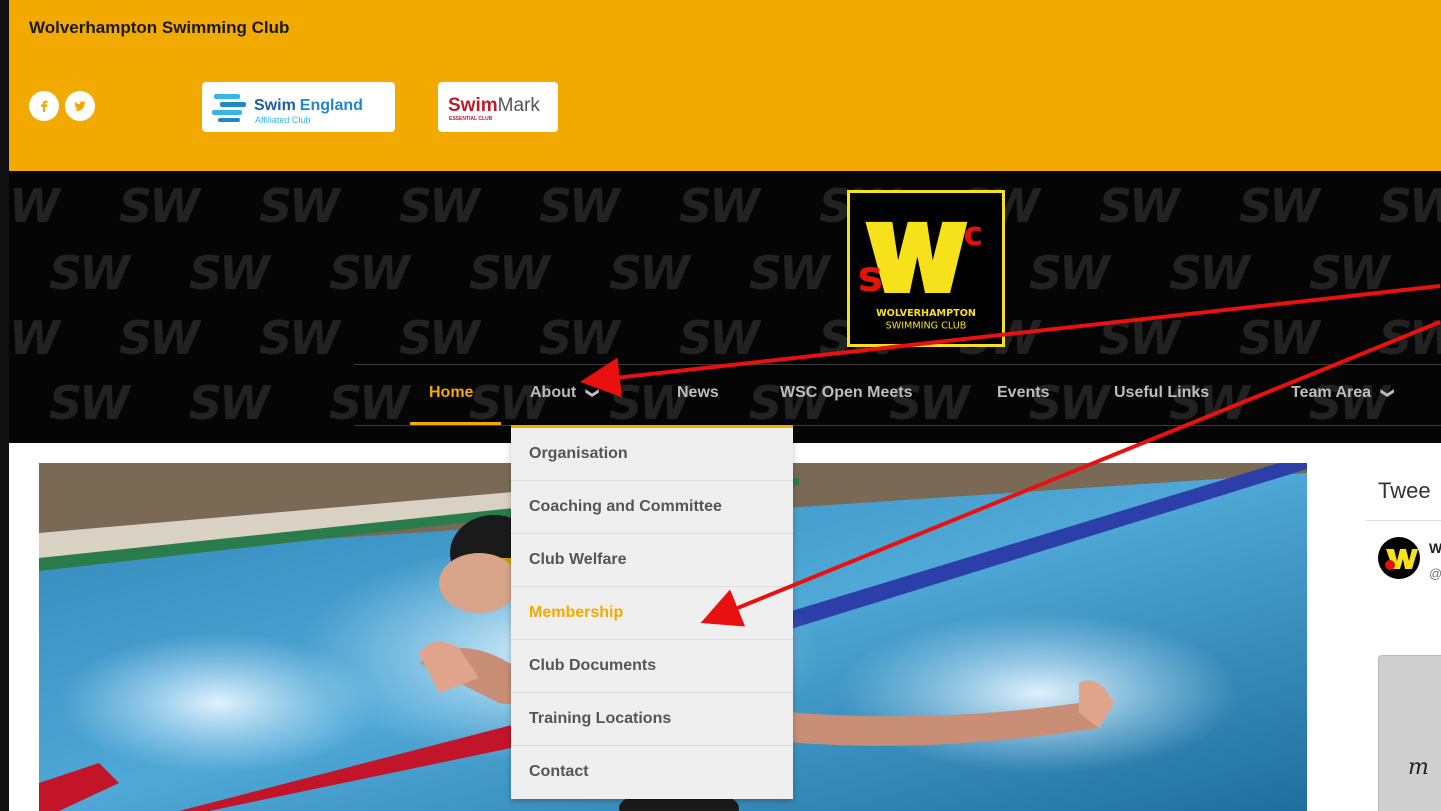 This screenshot has width=1441, height=811. I want to click on nav-wsc-open-meets: WSC Open Meets, so click(846, 395).